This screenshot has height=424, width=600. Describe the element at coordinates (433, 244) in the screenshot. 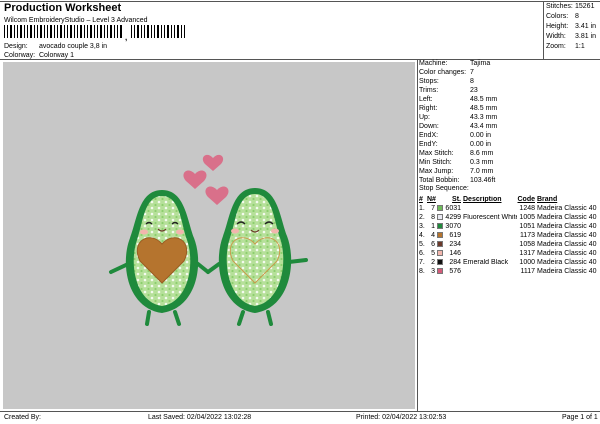

I see `needle-number: 6` at that location.